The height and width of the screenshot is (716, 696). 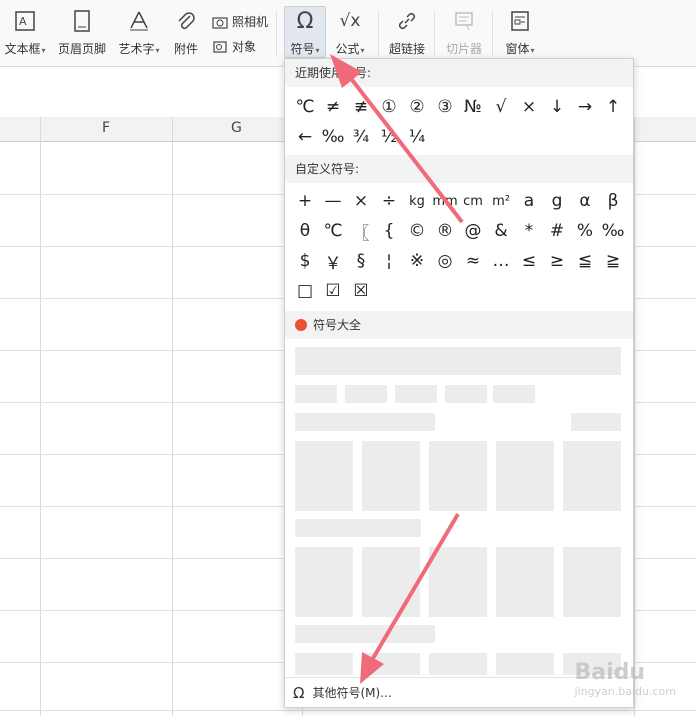 I want to click on symbol-cell: cm, so click(x=473, y=201).